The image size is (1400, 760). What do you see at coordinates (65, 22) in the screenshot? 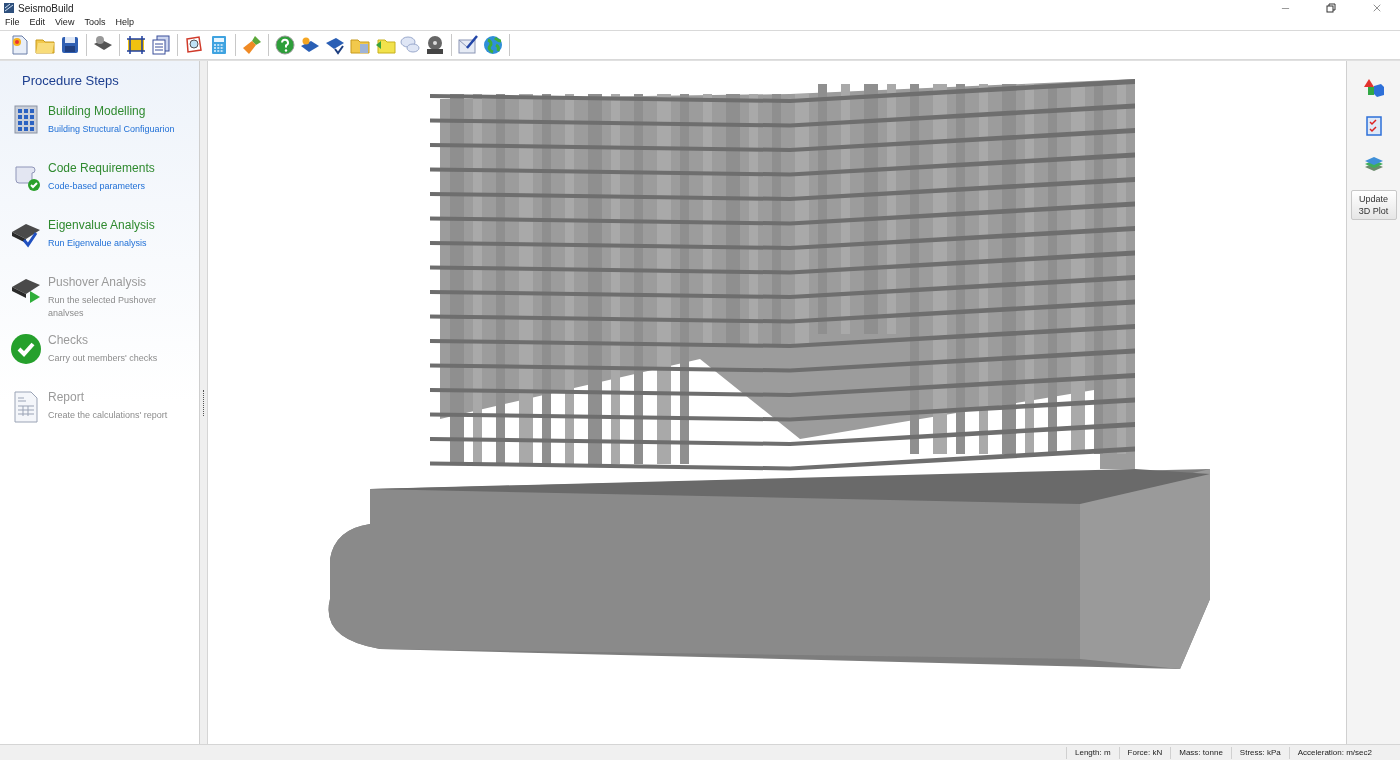
I see `menu-item: View` at bounding box center [65, 22].